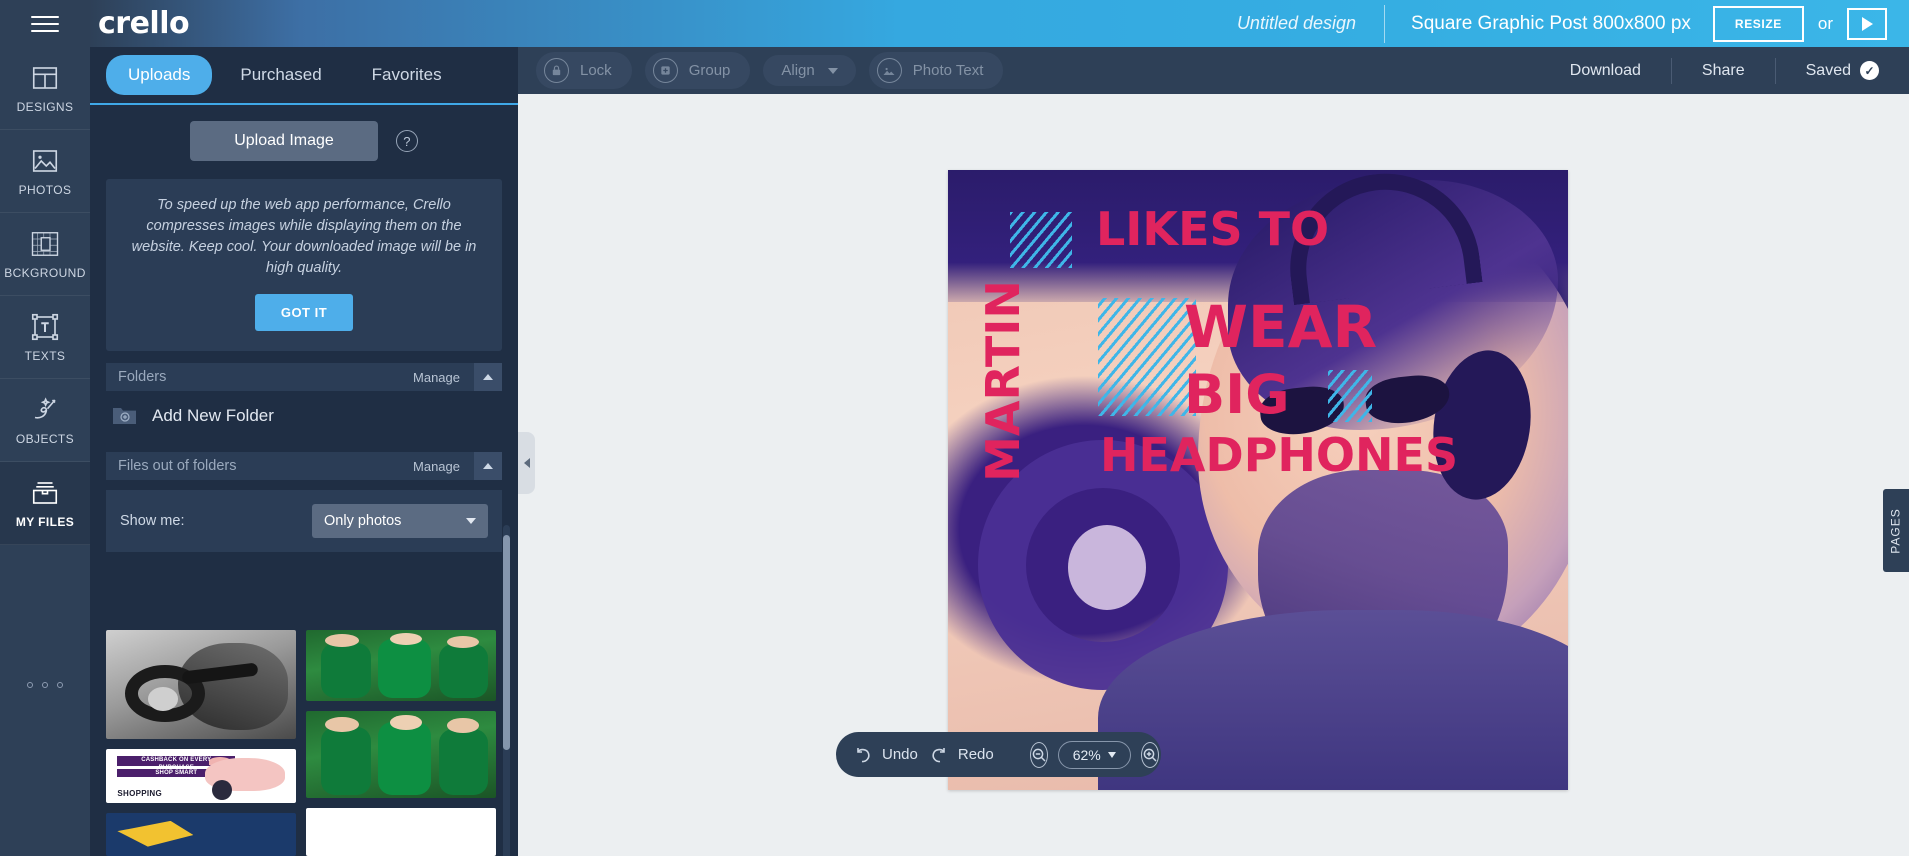 Image resolution: width=1909 pixels, height=856 pixels. I want to click on show-me-value: Only photos, so click(363, 521).